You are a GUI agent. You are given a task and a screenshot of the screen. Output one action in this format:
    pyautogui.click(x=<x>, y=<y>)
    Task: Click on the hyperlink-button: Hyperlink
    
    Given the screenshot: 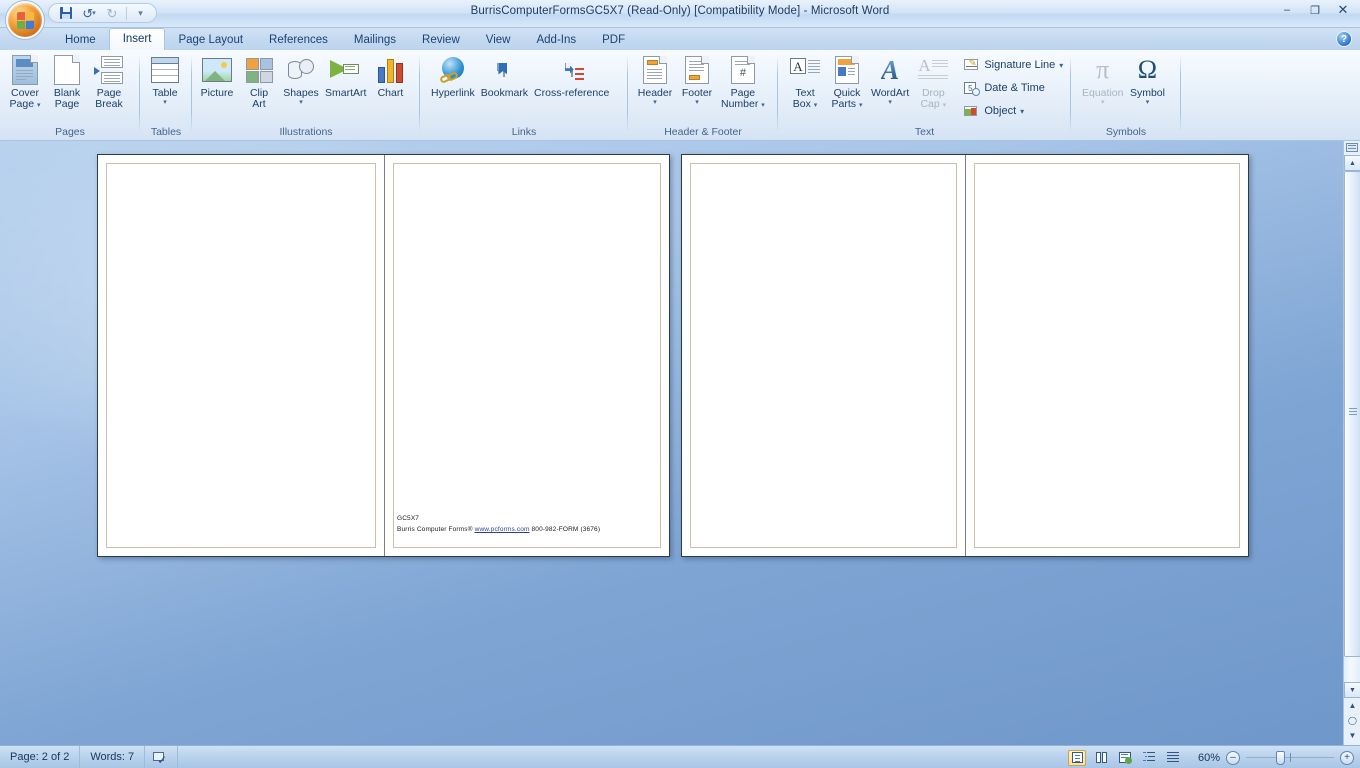 What is the action you would take?
    pyautogui.click(x=453, y=75)
    